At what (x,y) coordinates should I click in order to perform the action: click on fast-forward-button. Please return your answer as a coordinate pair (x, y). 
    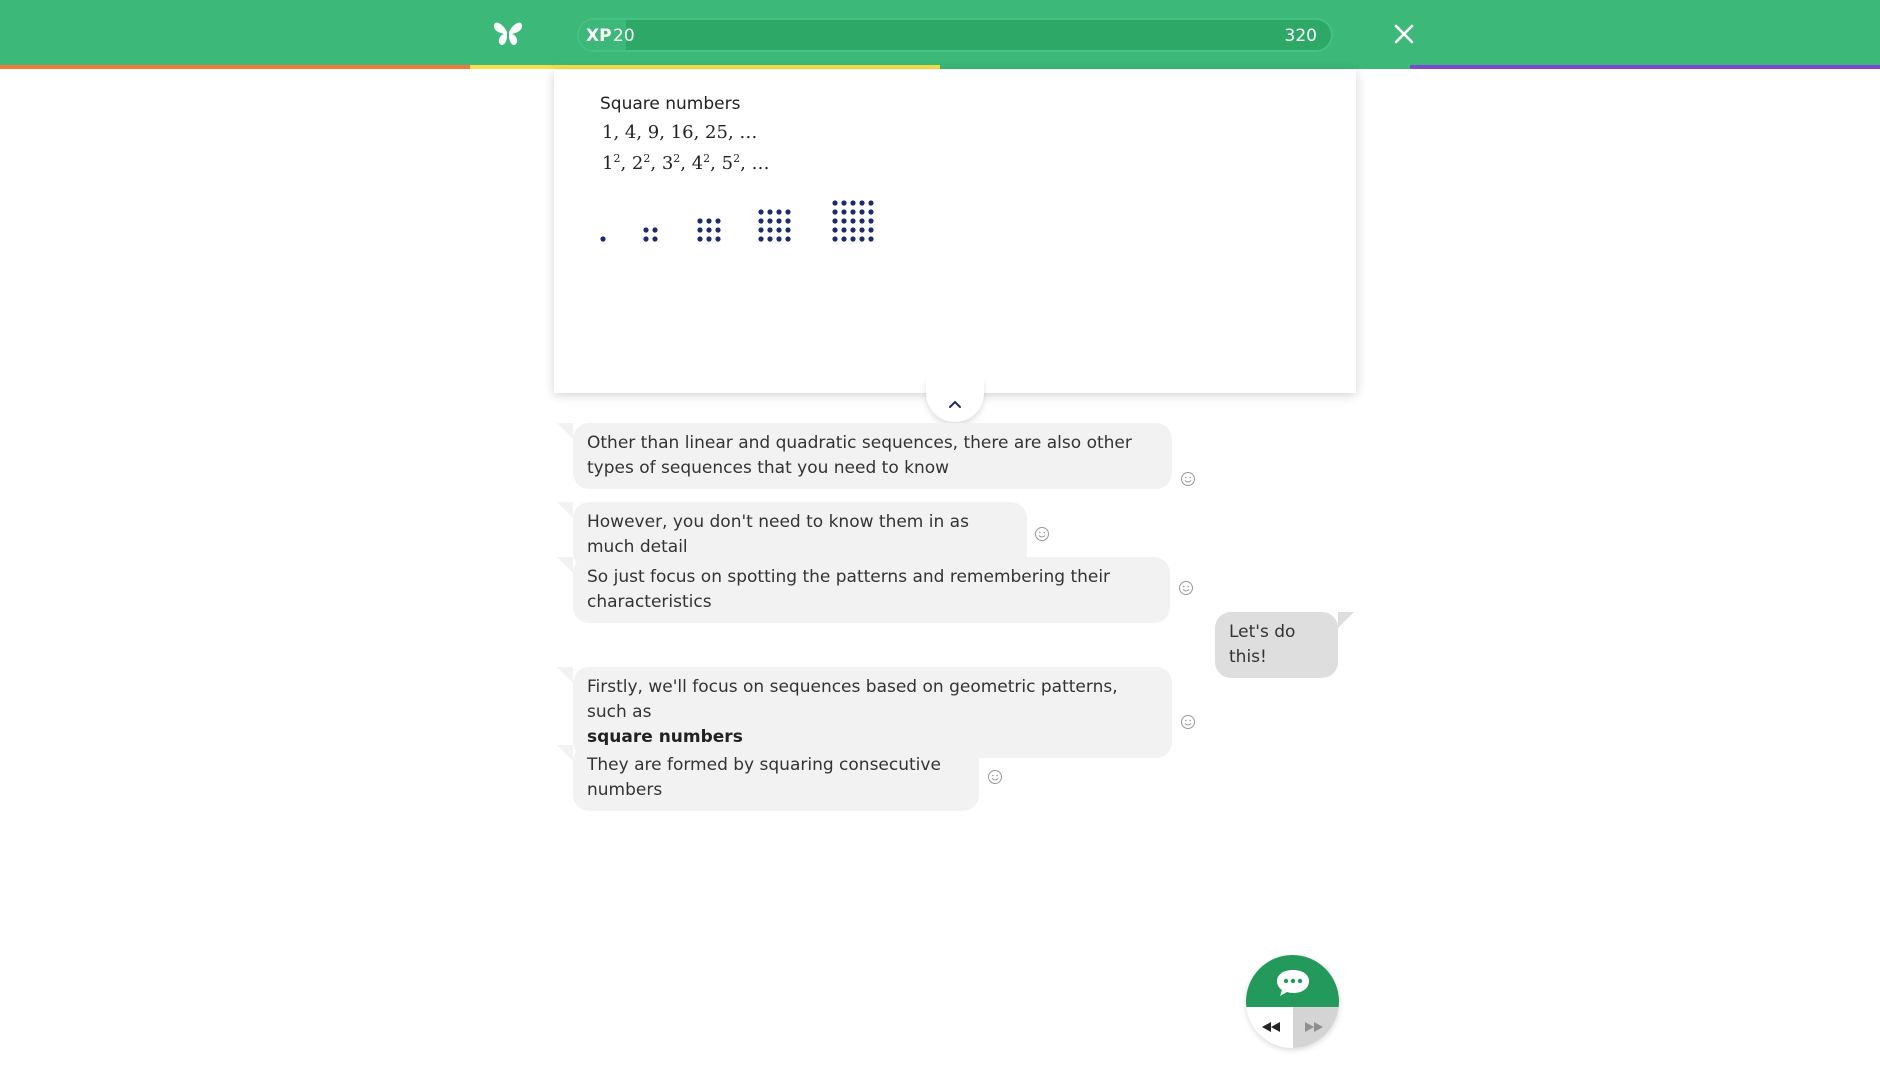
    Looking at the image, I should click on (1316, 1027).